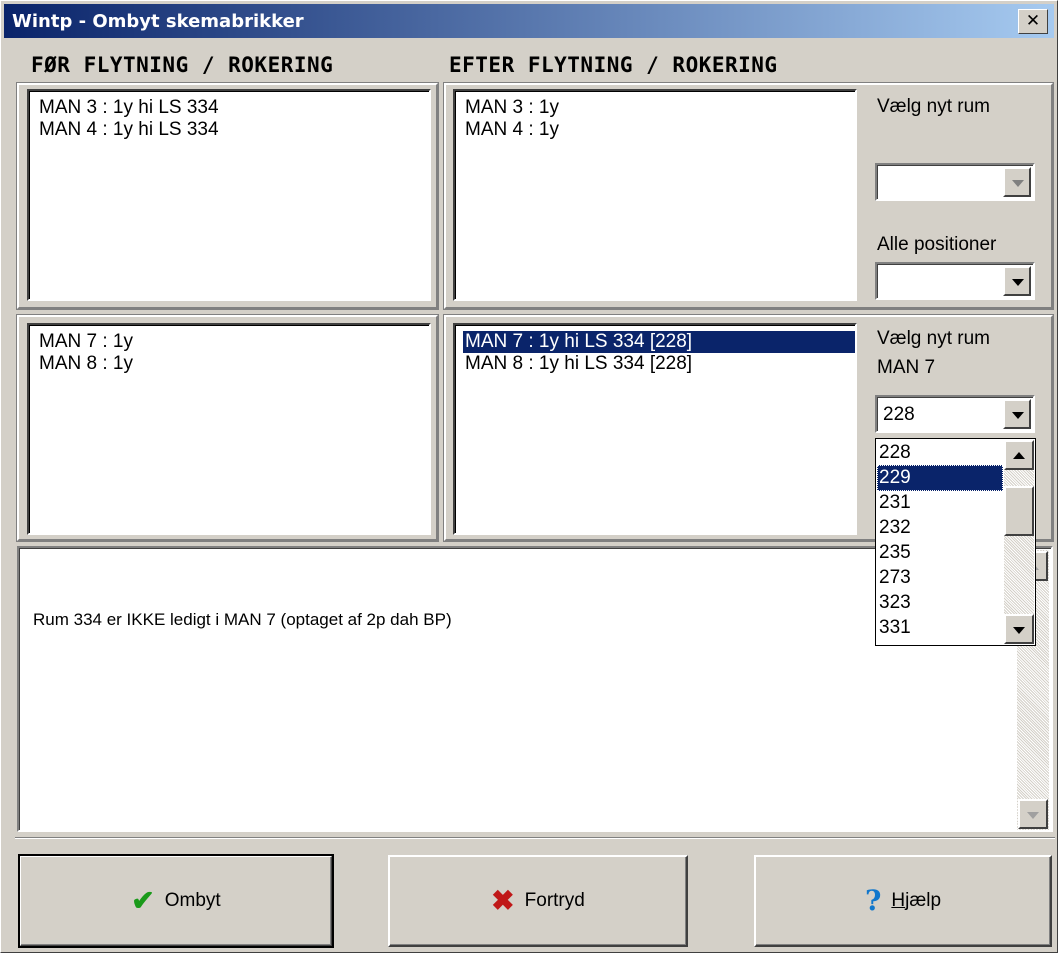  I want to click on all-positions-label: Alle positioner, so click(937, 244).